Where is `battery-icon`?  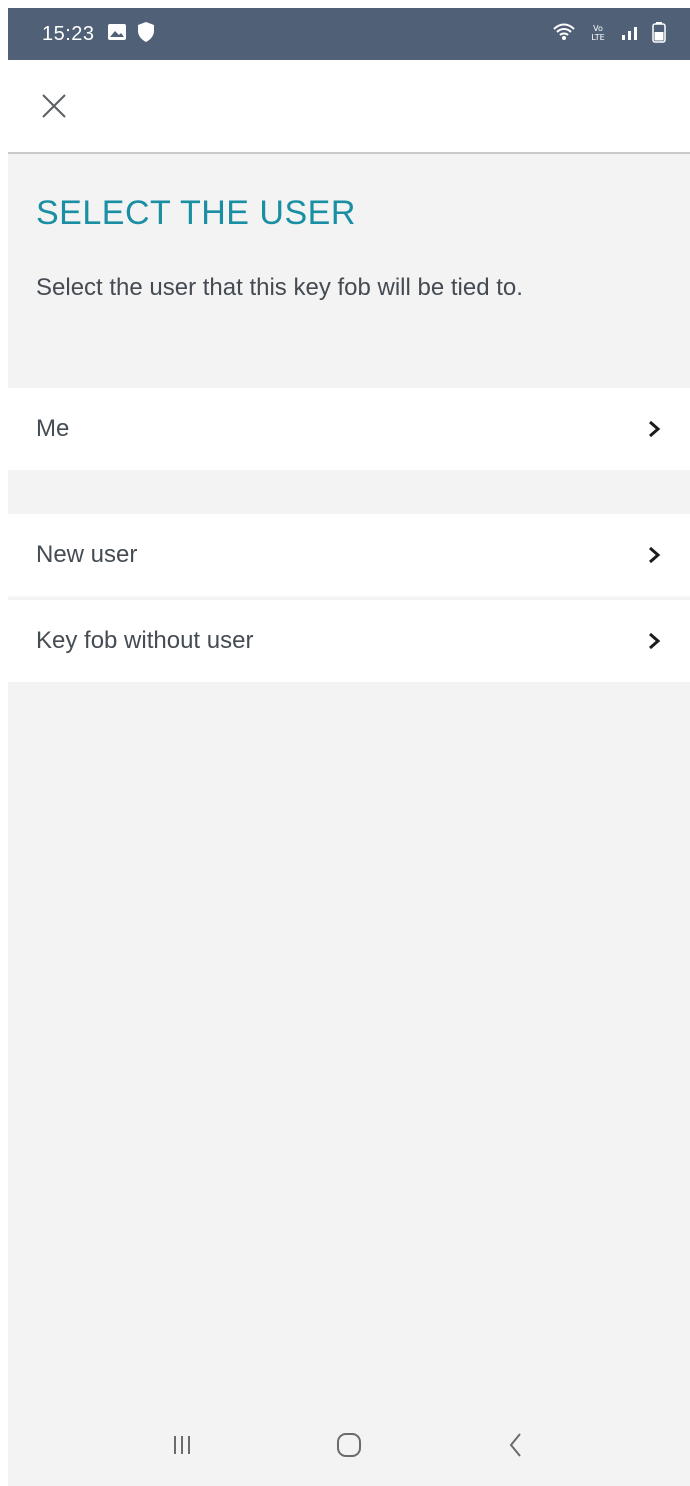
battery-icon is located at coordinates (659, 34).